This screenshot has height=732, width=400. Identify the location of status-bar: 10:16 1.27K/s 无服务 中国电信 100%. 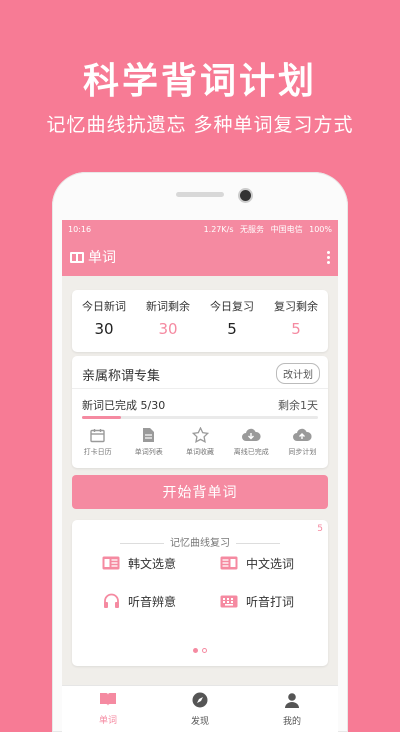
(200, 229).